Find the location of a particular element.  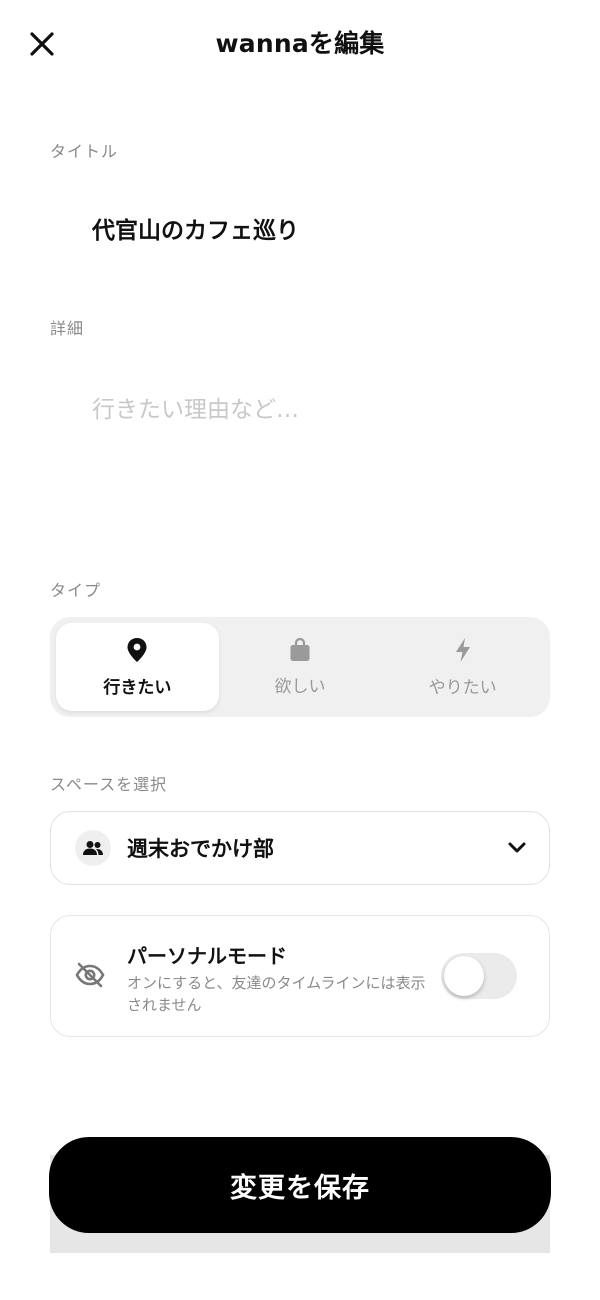

space-label: スペースを選択 is located at coordinates (109, 784).